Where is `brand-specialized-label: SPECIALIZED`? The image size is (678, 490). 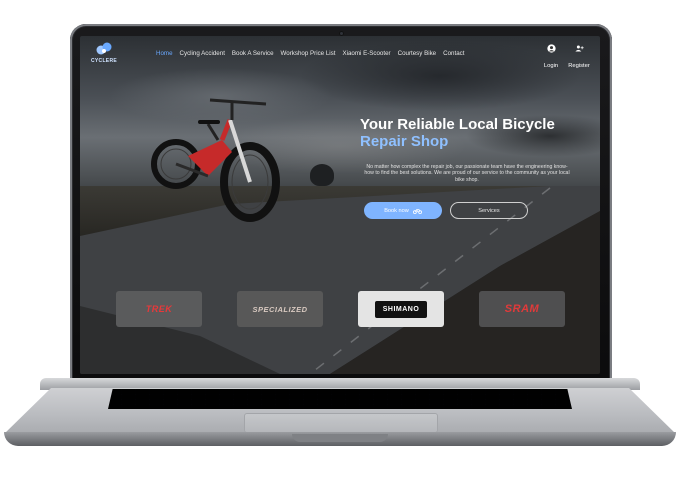 brand-specialized-label: SPECIALIZED is located at coordinates (280, 309).